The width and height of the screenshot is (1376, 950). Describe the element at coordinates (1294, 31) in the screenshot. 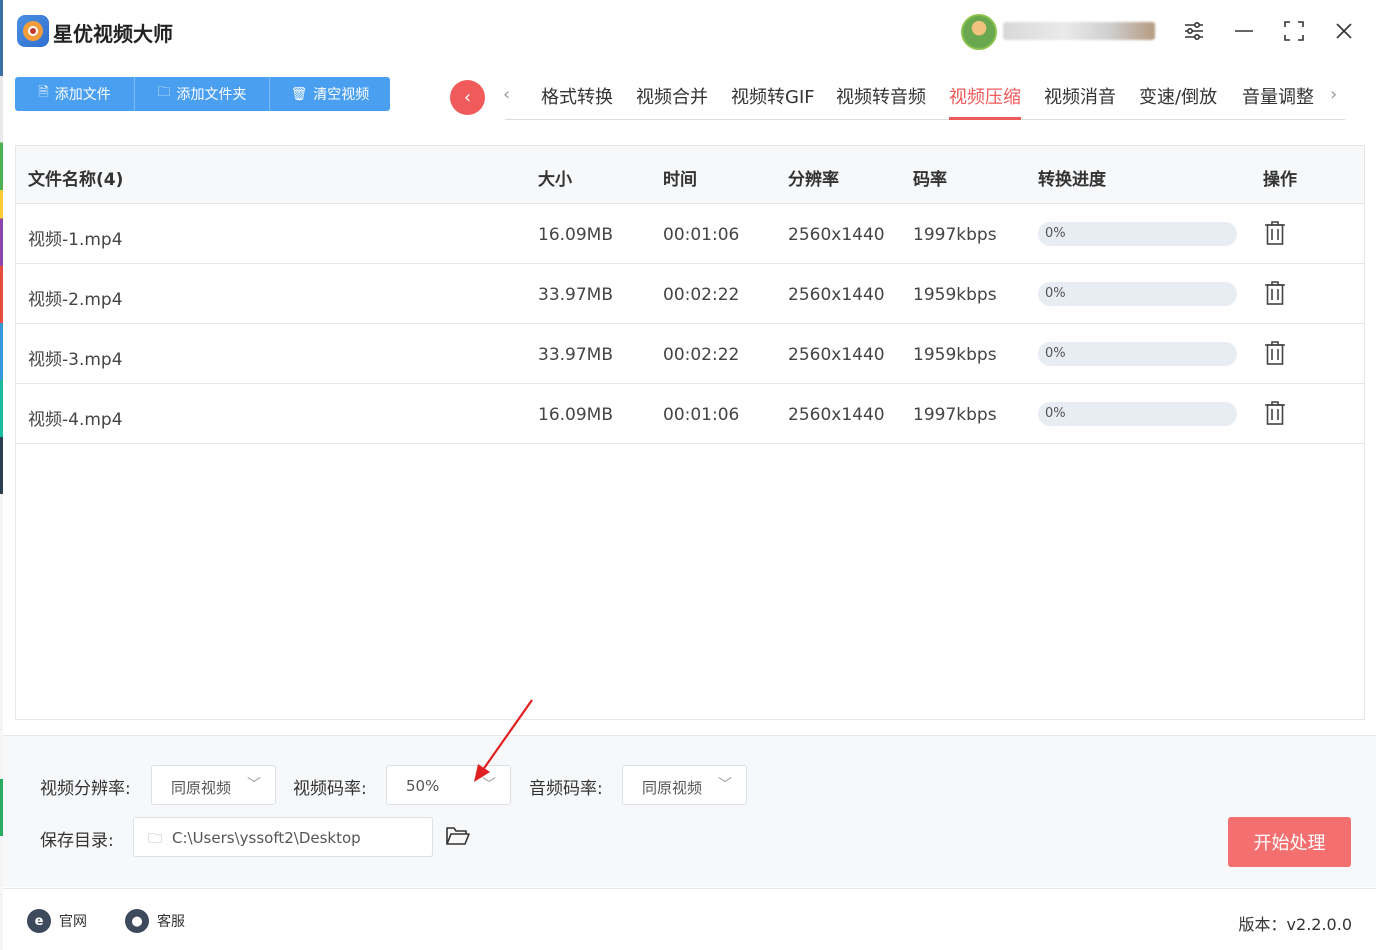

I see `maximize-icon` at that location.